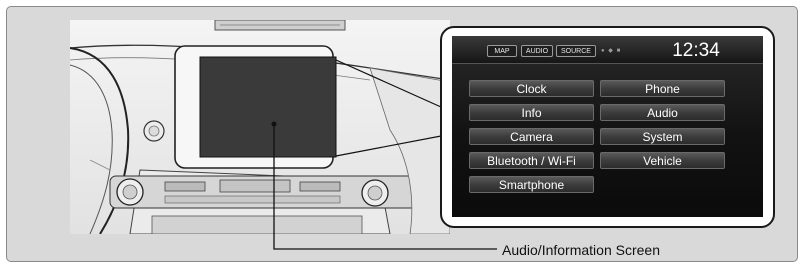 Image resolution: width=806 pixels, height=269 pixels. What do you see at coordinates (696, 50) in the screenshot?
I see `clock-display: 12:34` at bounding box center [696, 50].